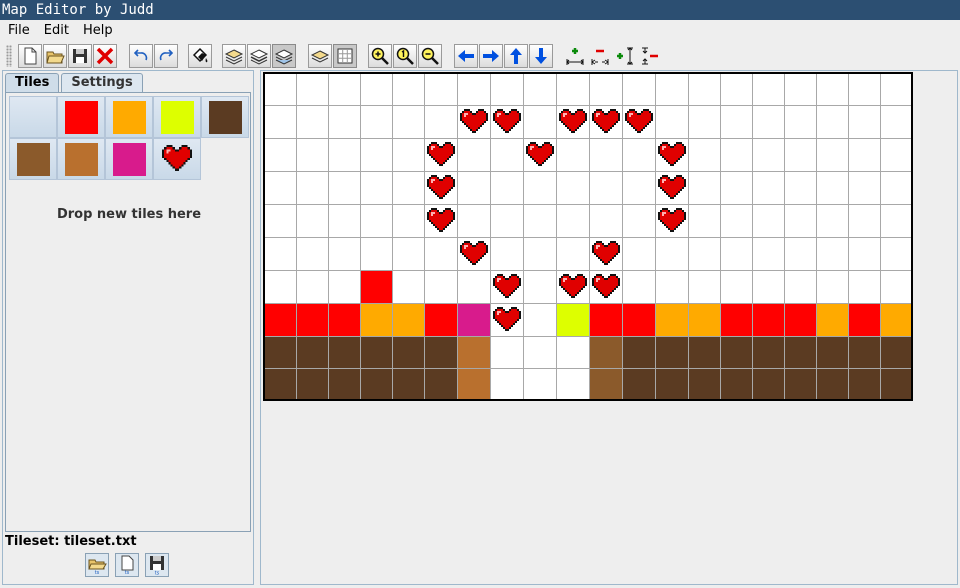  Describe the element at coordinates (177, 159) in the screenshot. I see `tile-heart` at that location.